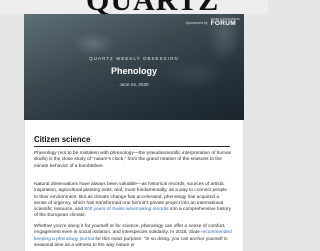  What do you see at coordinates (134, 58) in the screenshot?
I see `newsletter-kicker: QUARTZ WEEKLY OBSESSION` at bounding box center [134, 58].